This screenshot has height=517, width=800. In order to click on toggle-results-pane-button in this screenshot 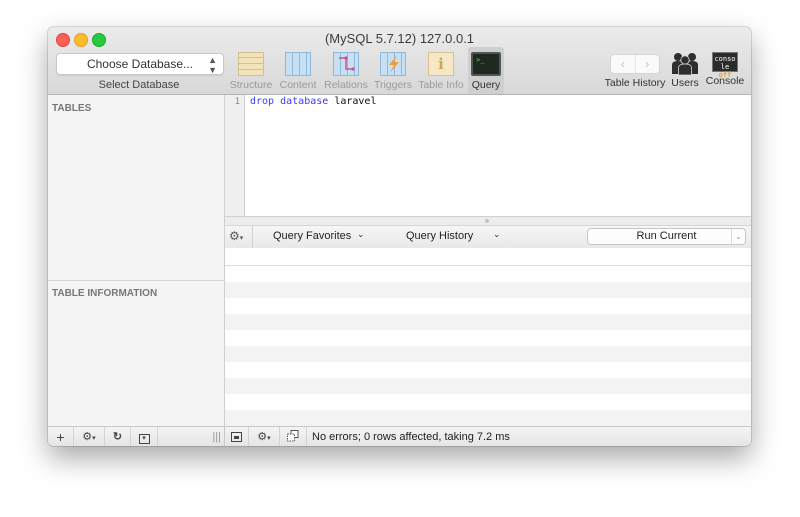, I will do `click(237, 436)`.